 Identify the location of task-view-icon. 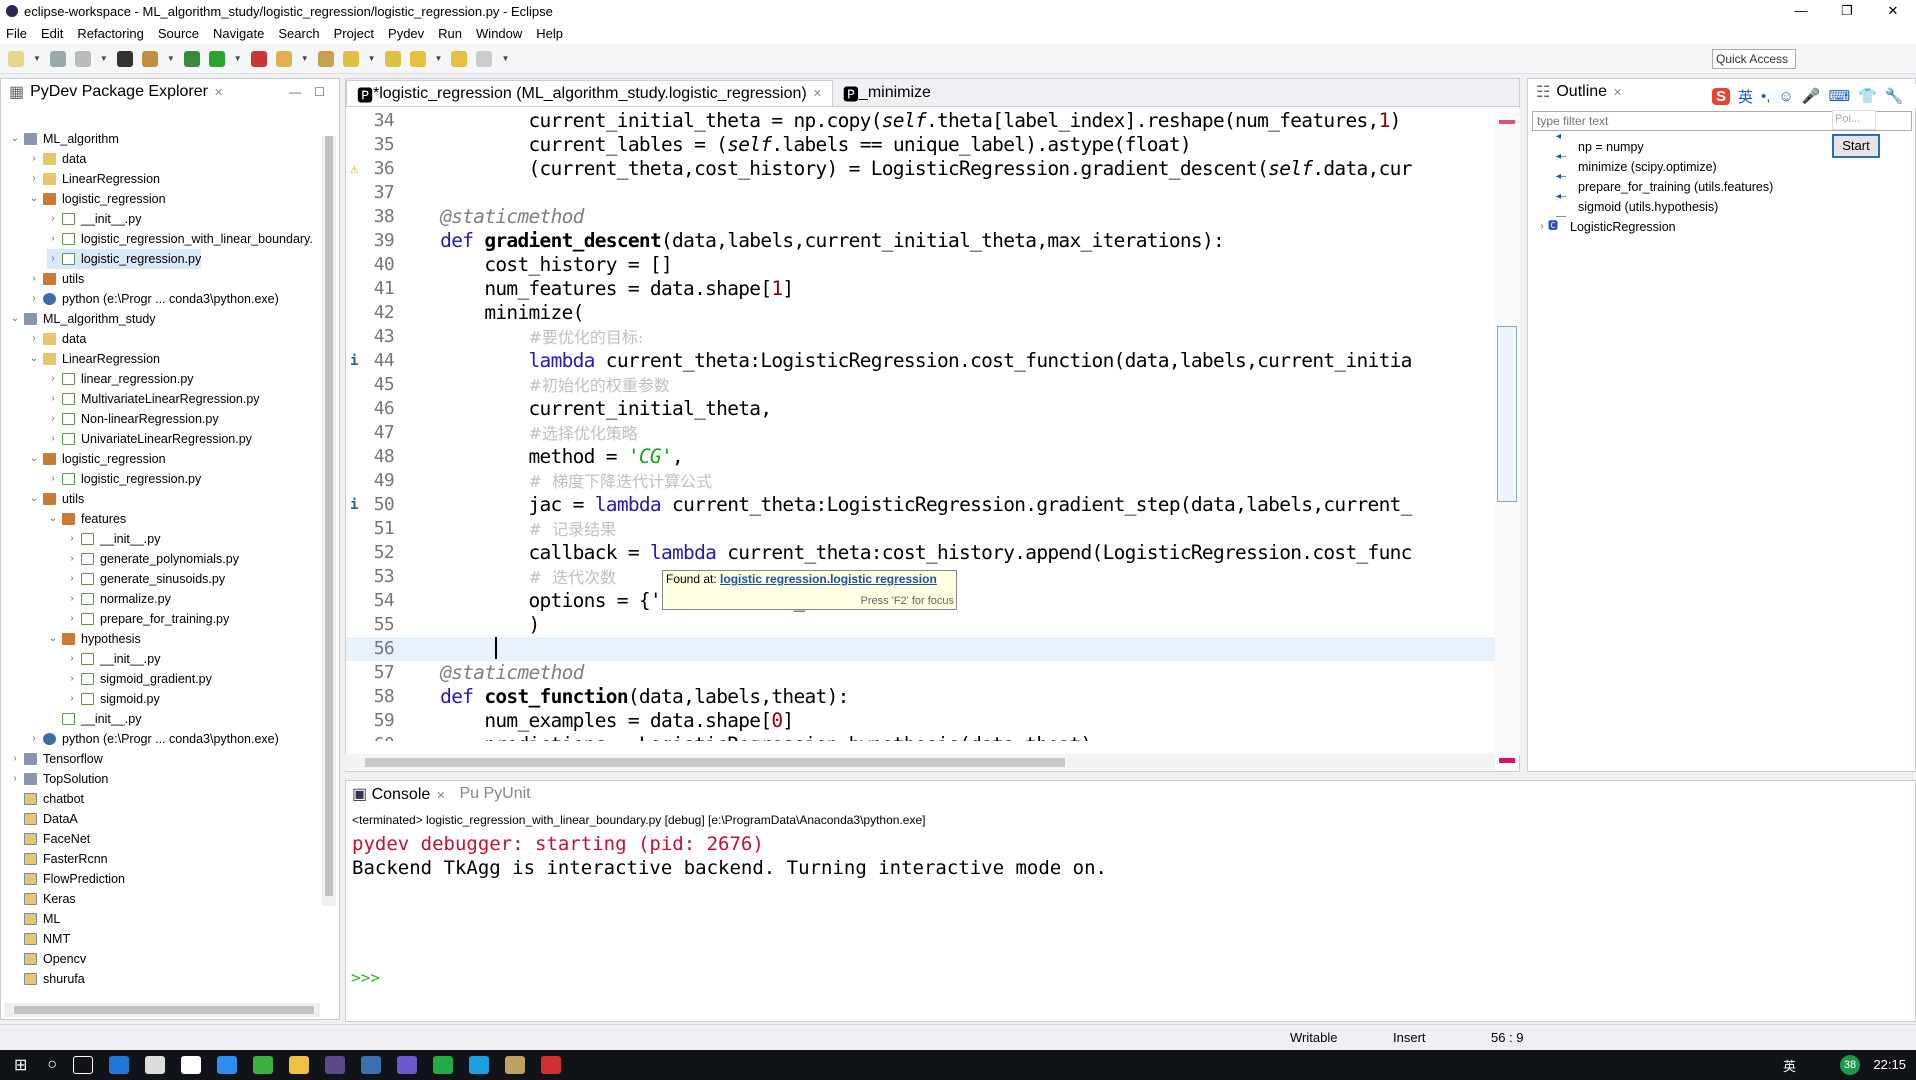
(83, 1065).